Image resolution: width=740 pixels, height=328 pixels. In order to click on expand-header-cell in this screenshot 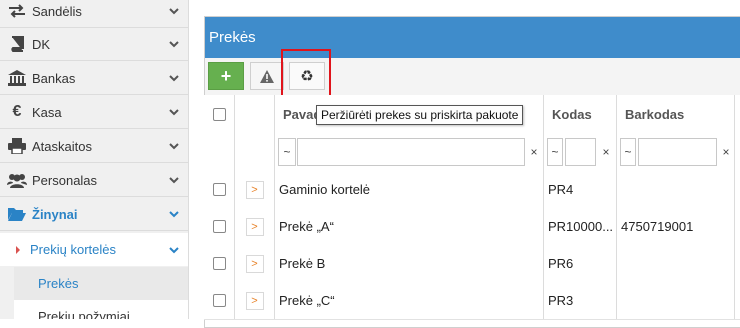, I will do `click(255, 114)`.